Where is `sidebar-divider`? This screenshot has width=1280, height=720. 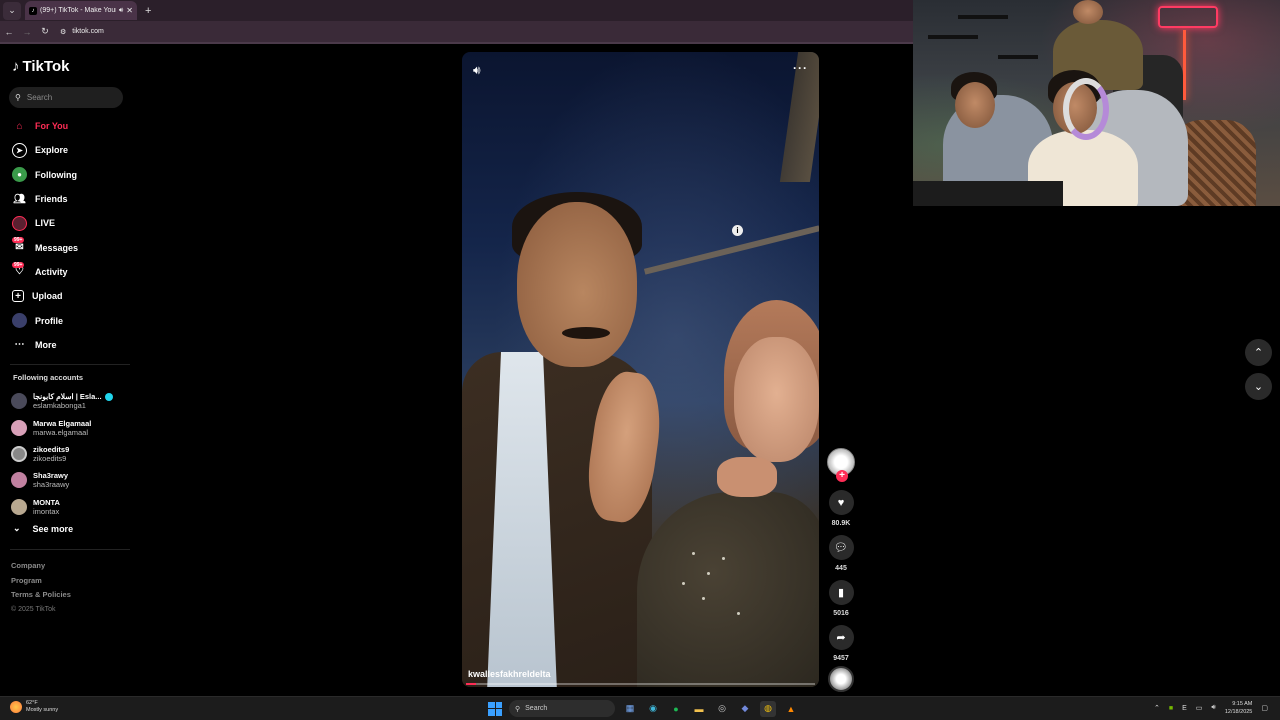 sidebar-divider is located at coordinates (70, 364).